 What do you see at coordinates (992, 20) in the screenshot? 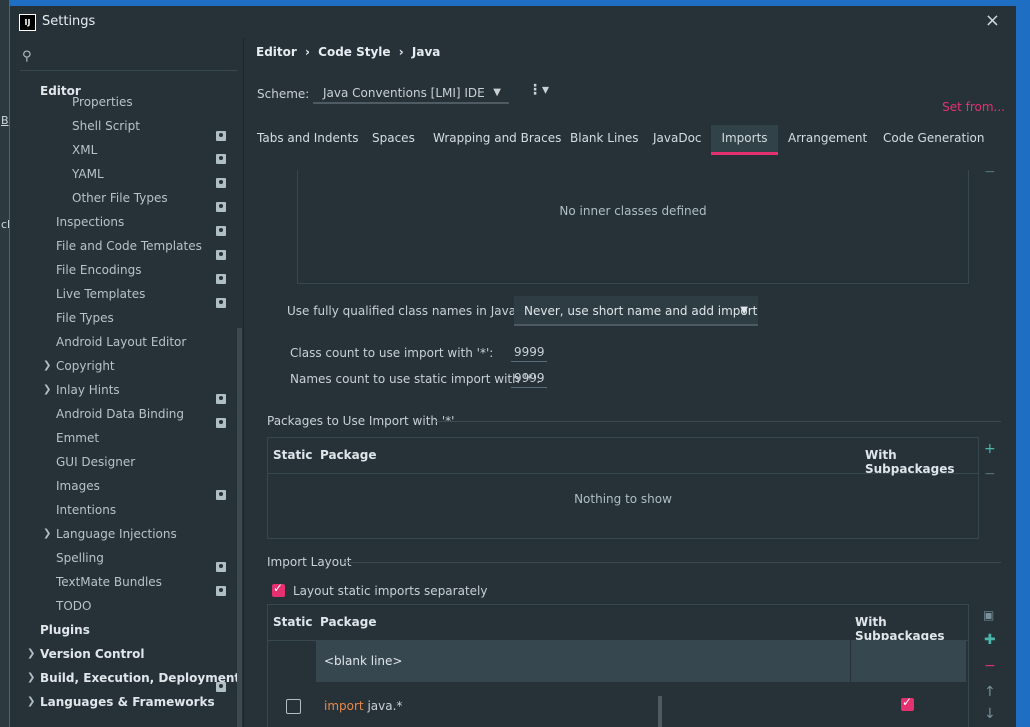
I see `close-button: ×` at bounding box center [992, 20].